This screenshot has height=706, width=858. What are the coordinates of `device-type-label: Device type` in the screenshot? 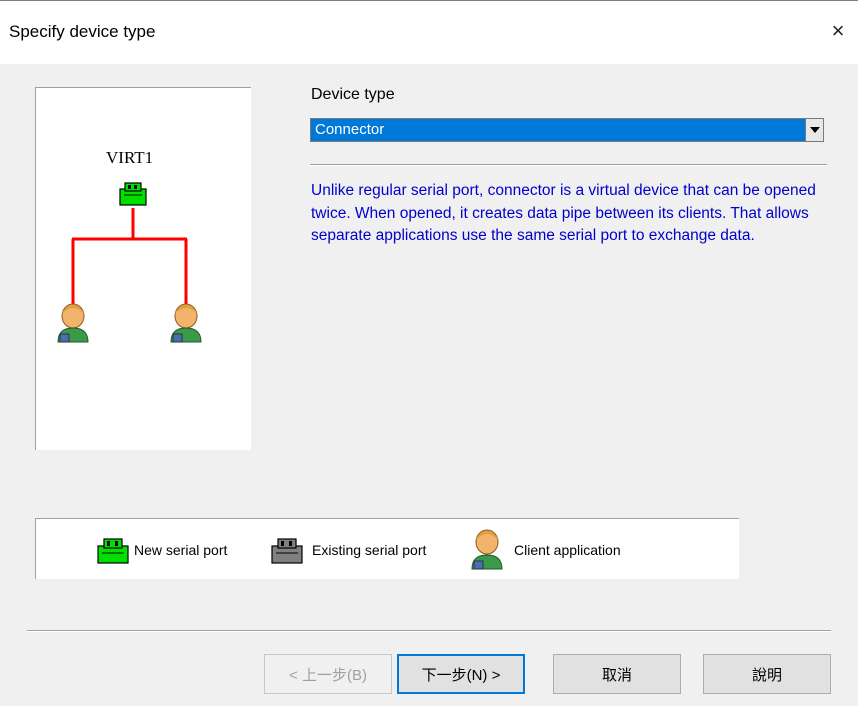 It's located at (353, 94).